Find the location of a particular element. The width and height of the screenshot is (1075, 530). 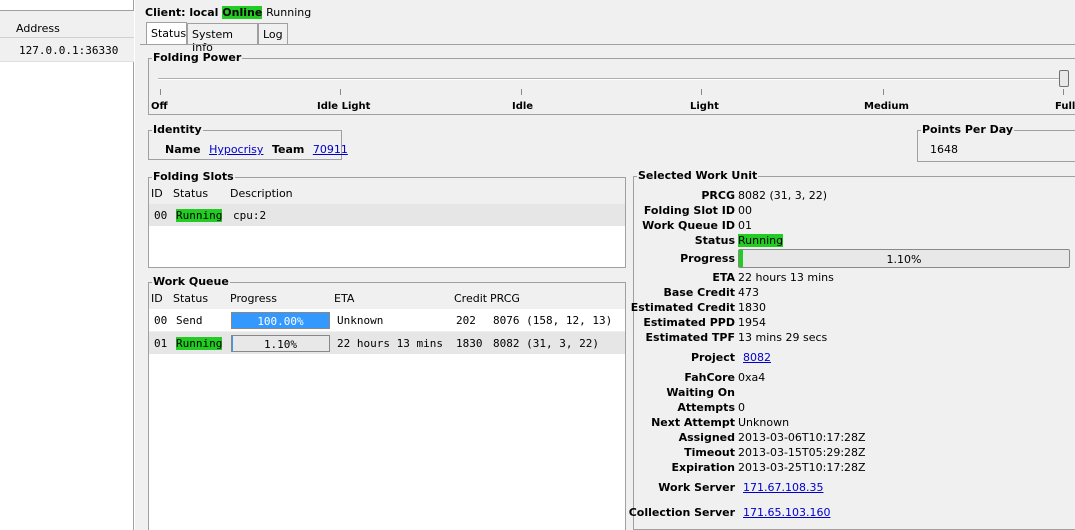

address-column-header: Address is located at coordinates (67, 24).